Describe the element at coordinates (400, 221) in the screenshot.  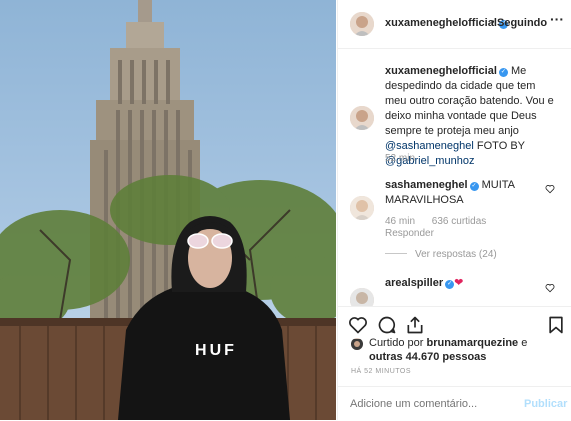
I see `comment-age: 46 min` at that location.